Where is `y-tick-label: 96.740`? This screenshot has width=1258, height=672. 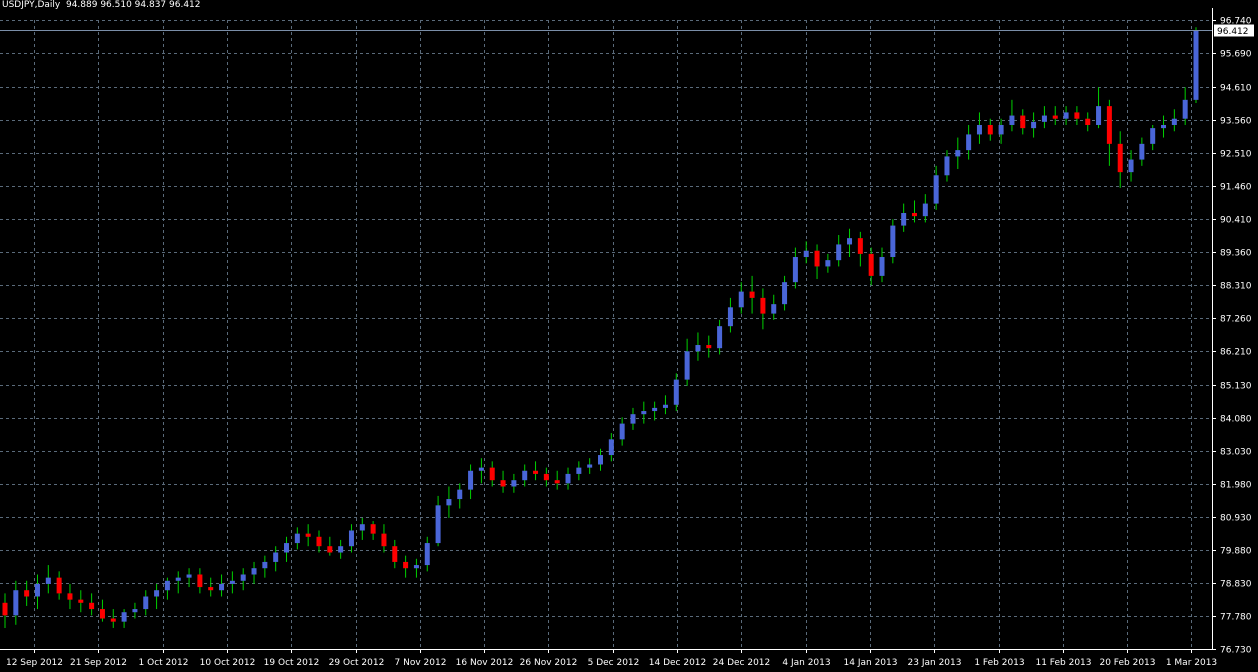 y-tick-label: 96.740 is located at coordinates (1236, 22).